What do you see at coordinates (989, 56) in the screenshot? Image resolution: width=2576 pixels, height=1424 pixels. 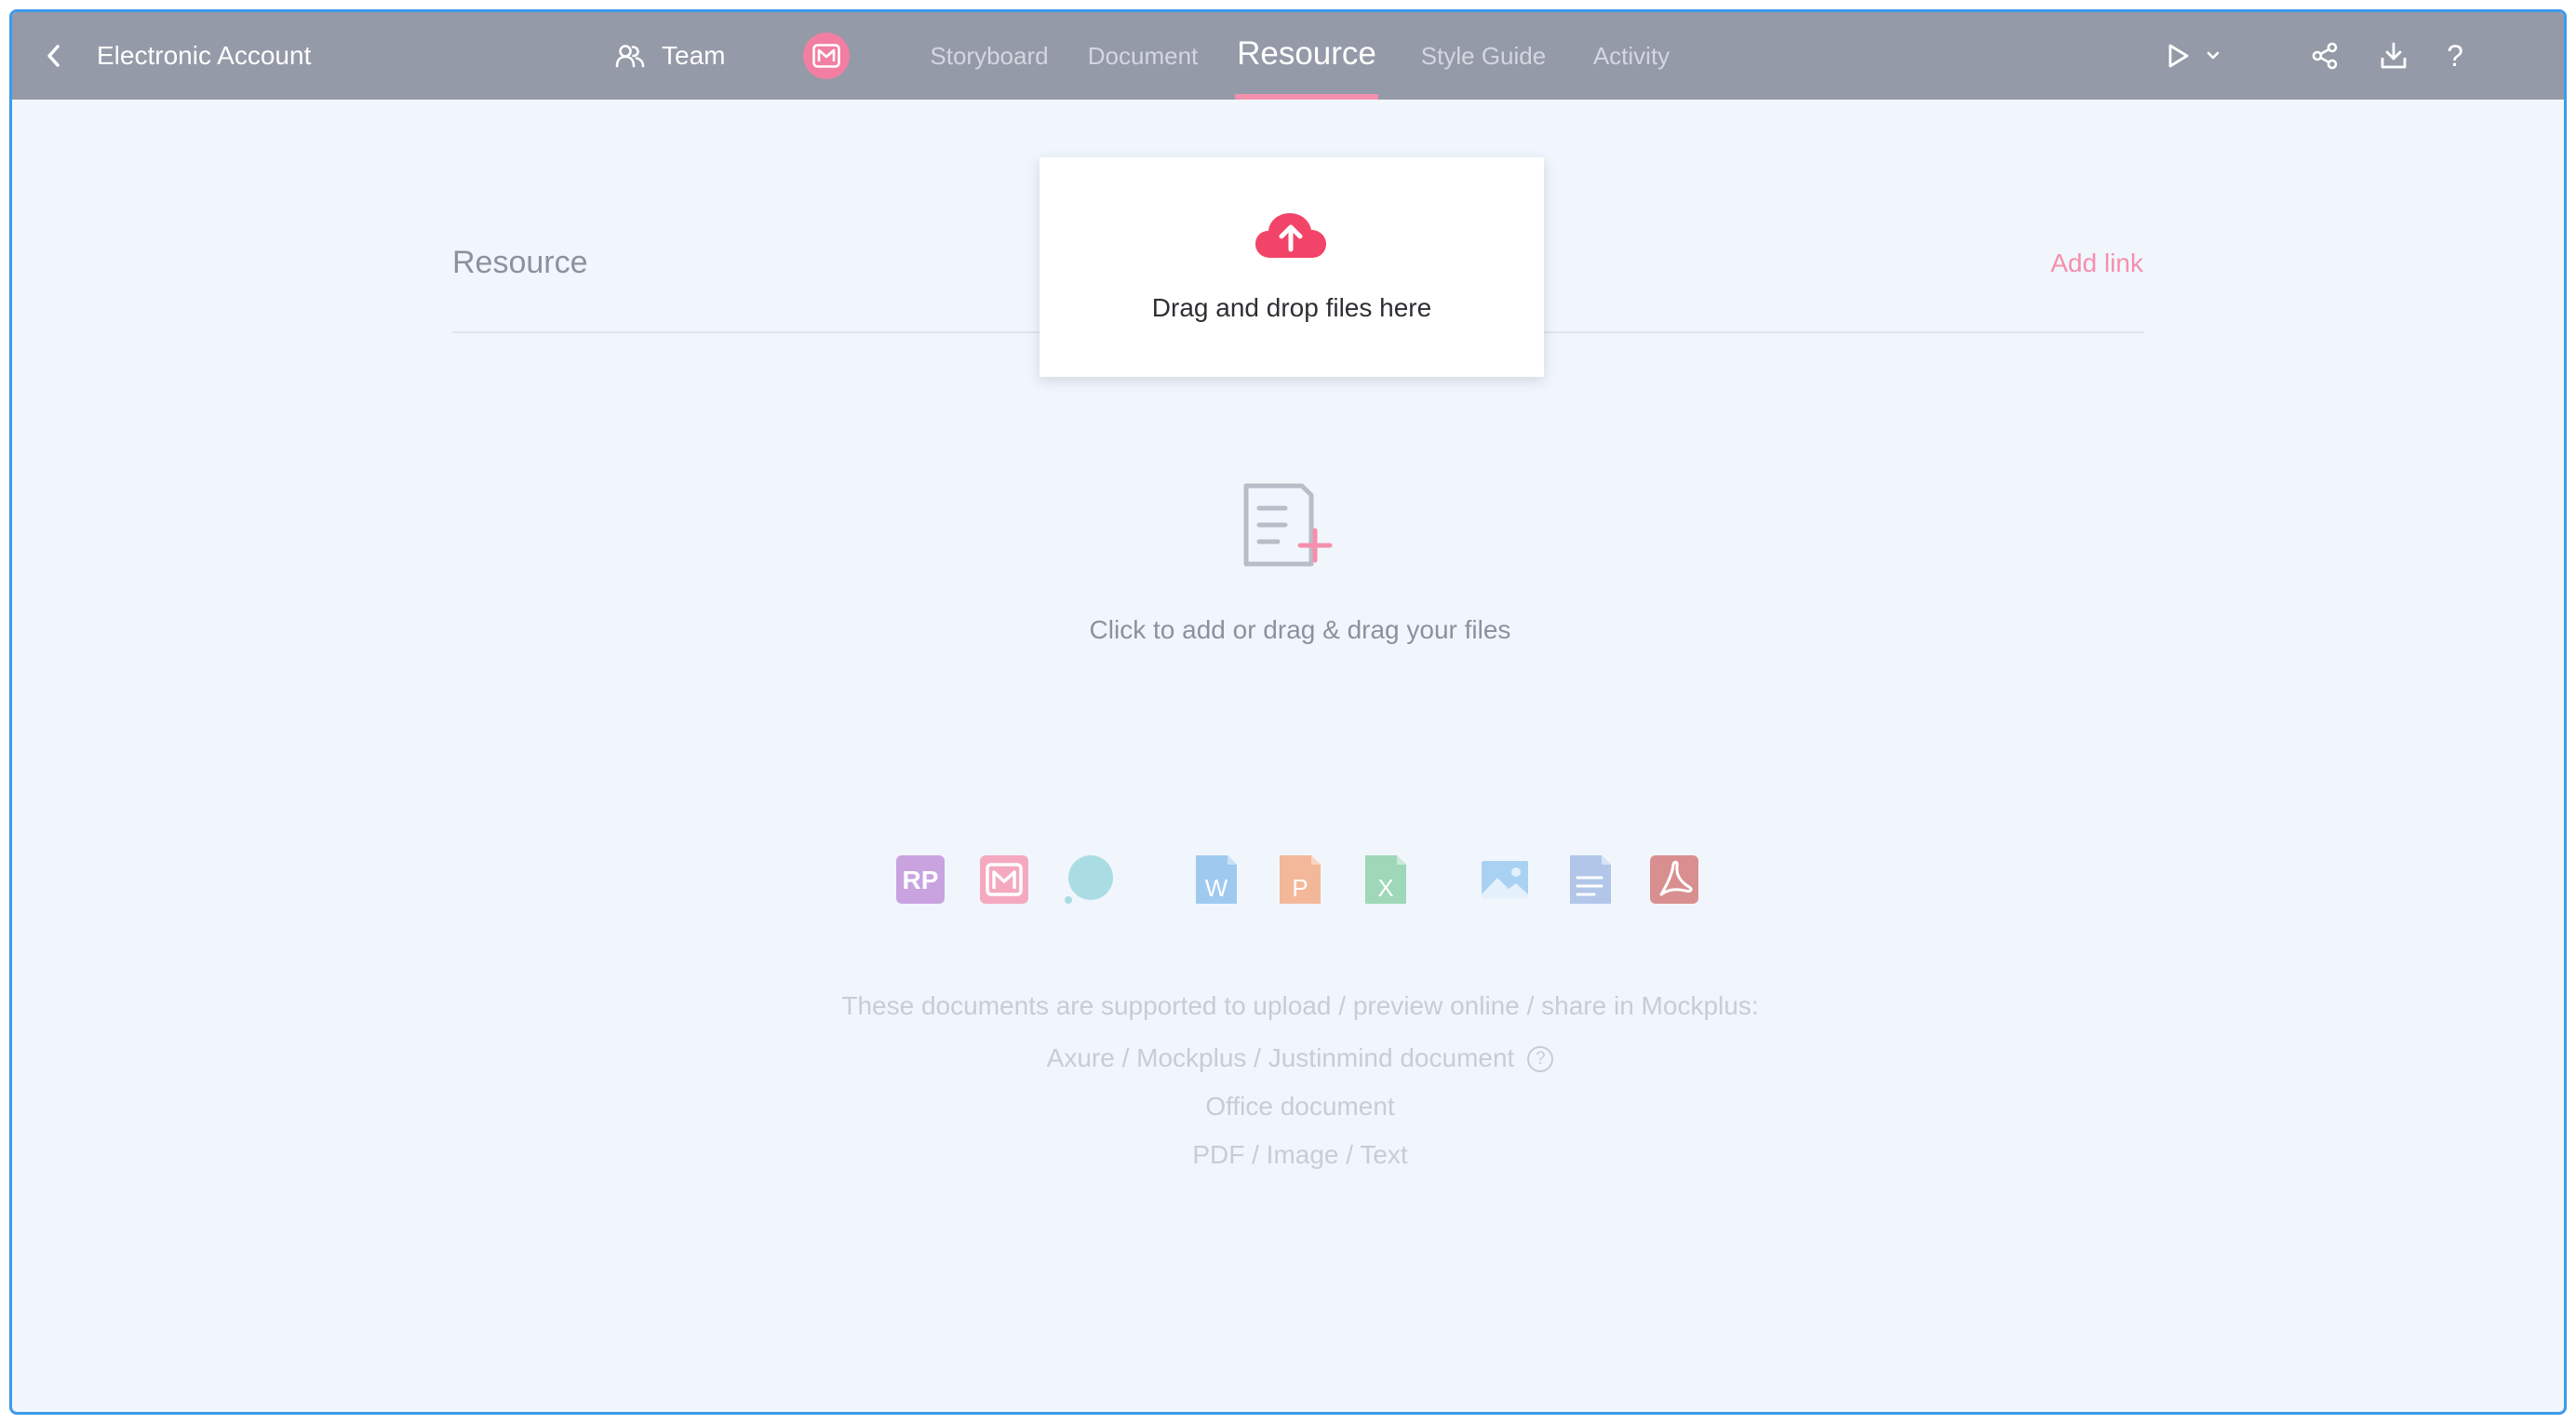 I see `tab-storyboard: Storyboard` at bounding box center [989, 56].